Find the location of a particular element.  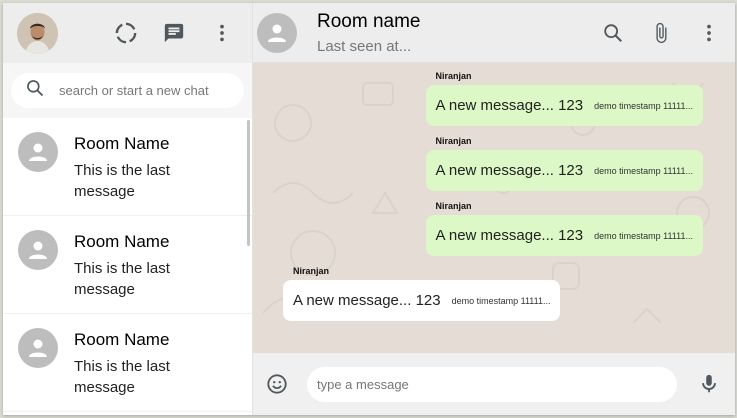

room-title: Room name is located at coordinates (369, 21).